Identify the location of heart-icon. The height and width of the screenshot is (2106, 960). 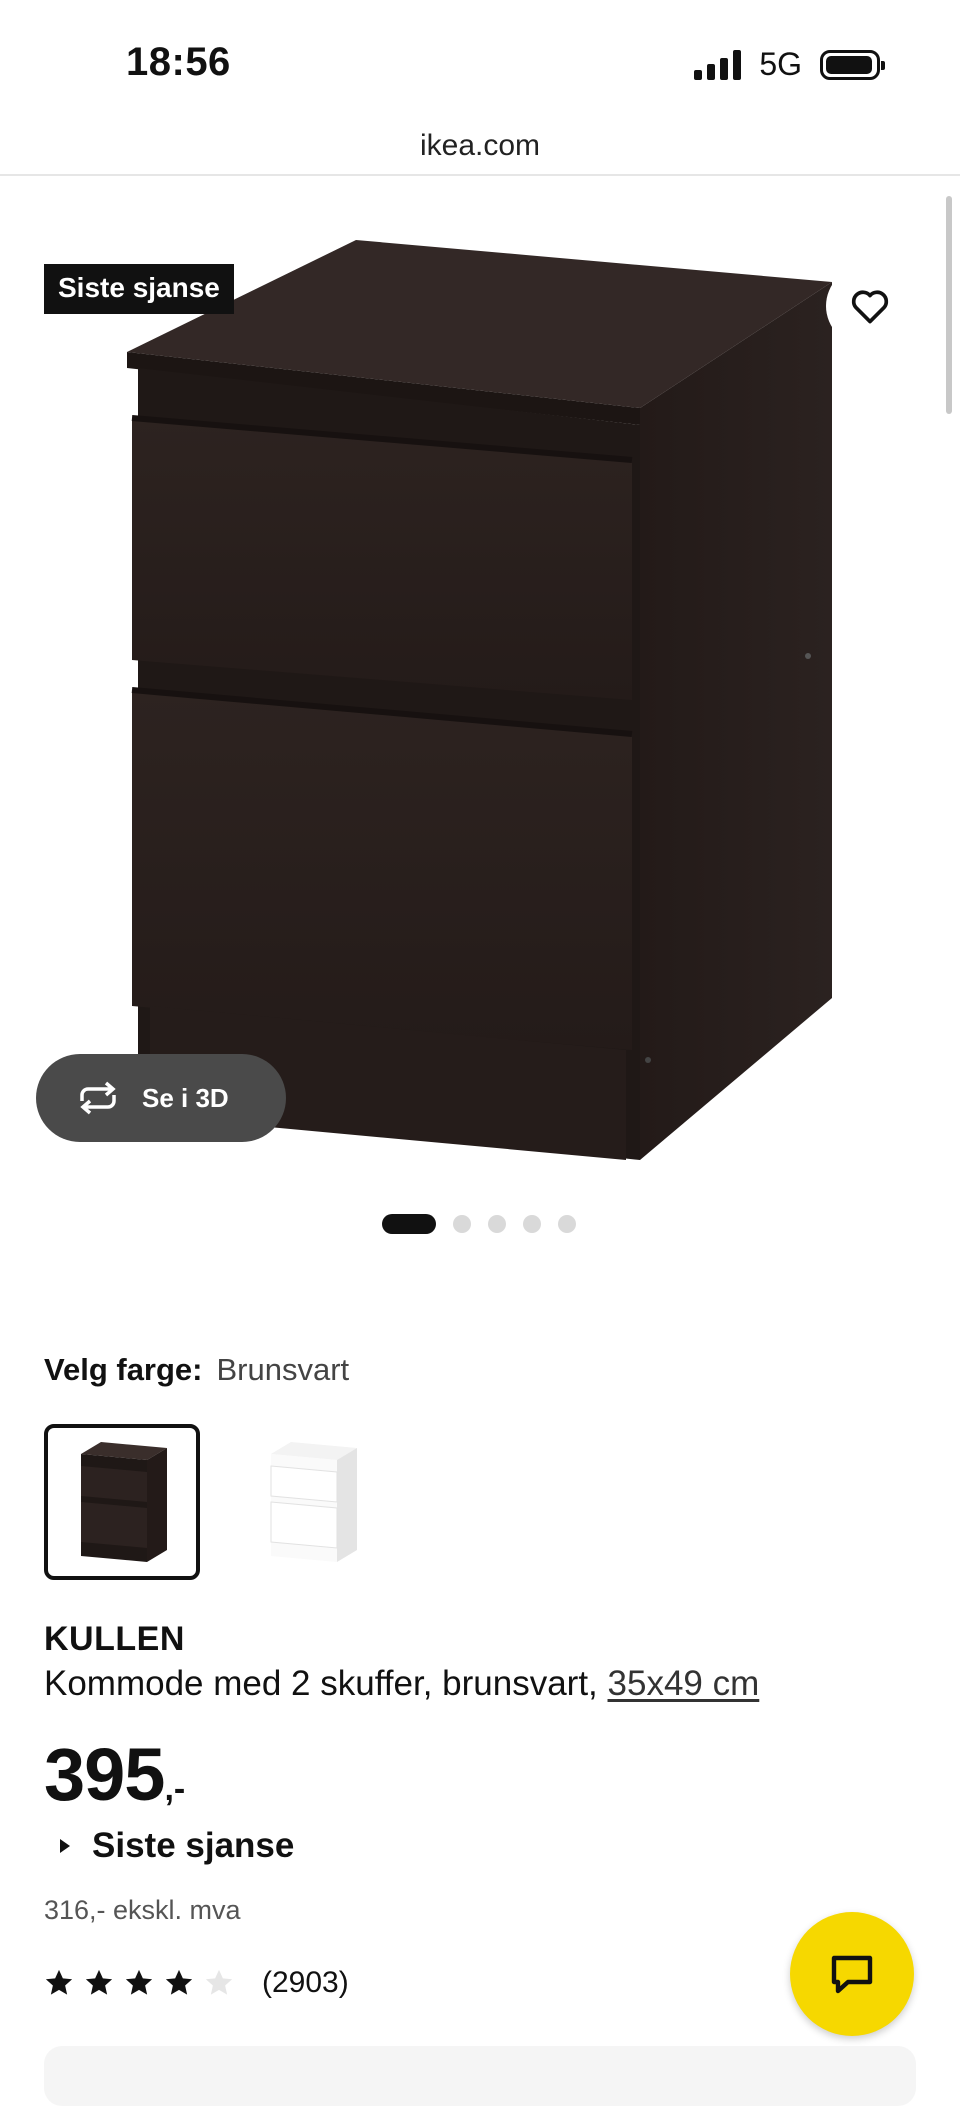
(870, 307).